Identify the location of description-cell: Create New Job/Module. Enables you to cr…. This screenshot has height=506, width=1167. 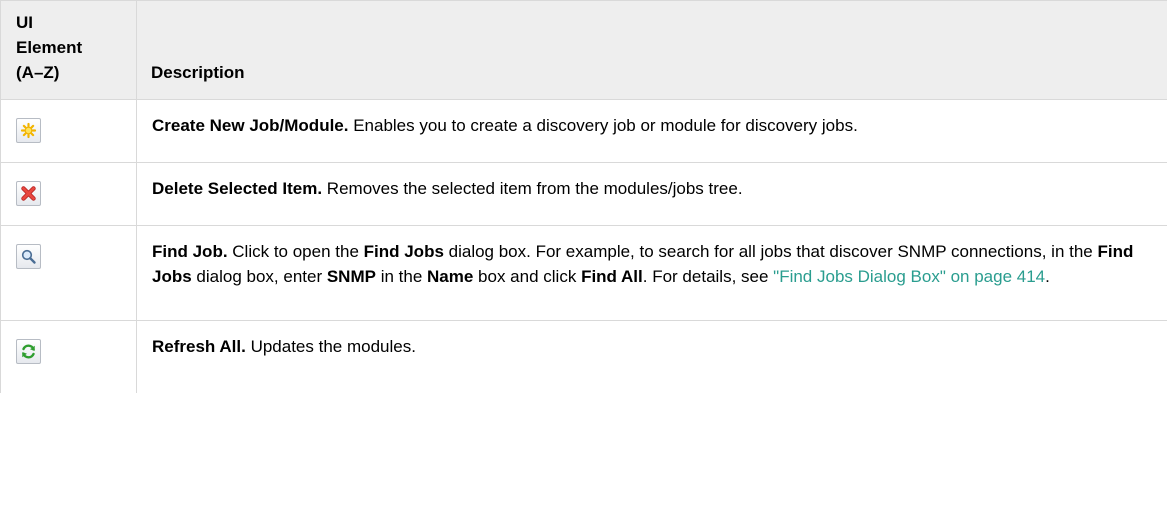
(651, 131).